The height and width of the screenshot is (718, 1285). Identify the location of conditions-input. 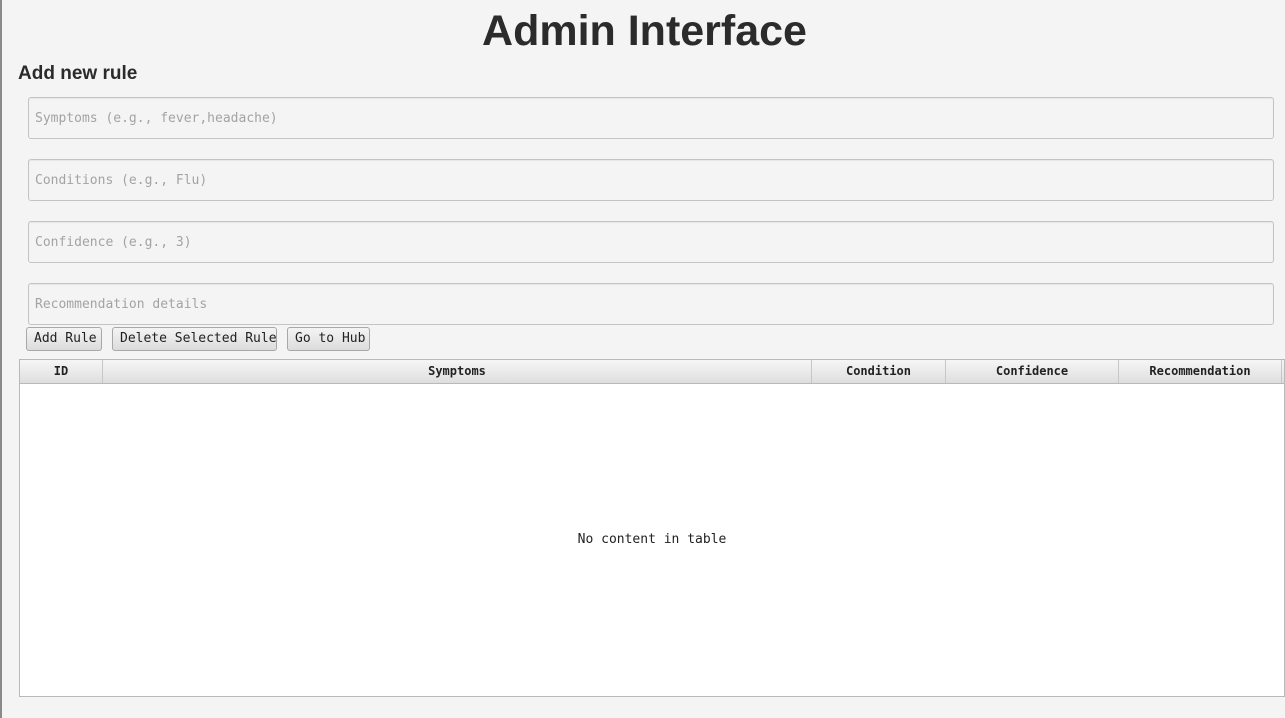
(651, 180).